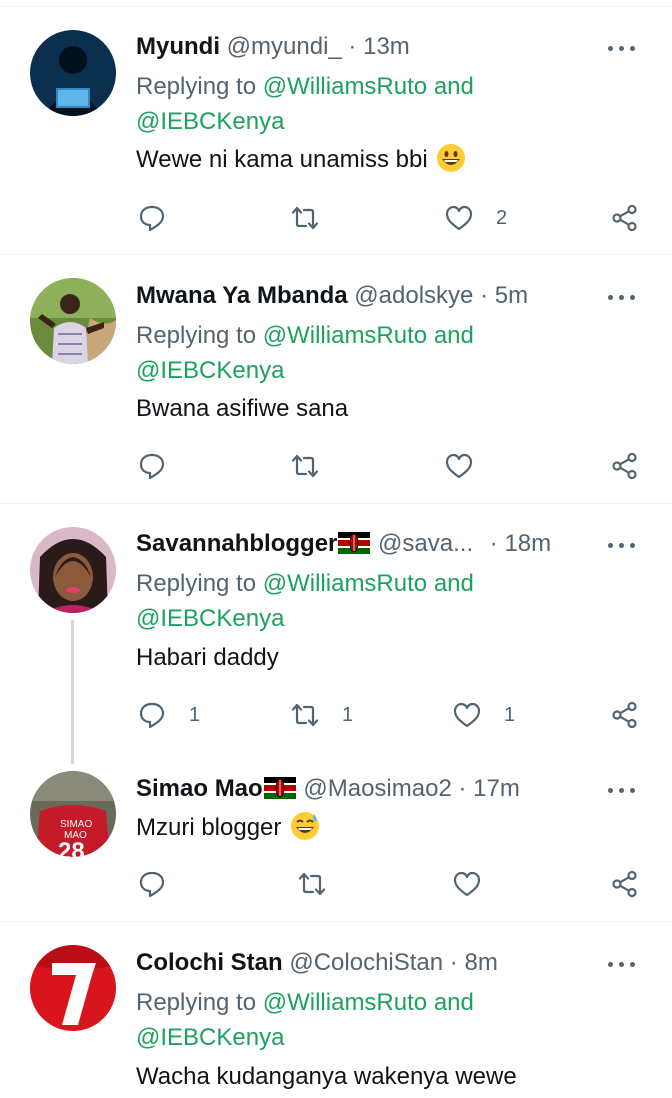 Image resolution: width=672 pixels, height=1098 pixels. Describe the element at coordinates (305, 826) in the screenshot. I see `grinning-sweat-face-icon` at that location.